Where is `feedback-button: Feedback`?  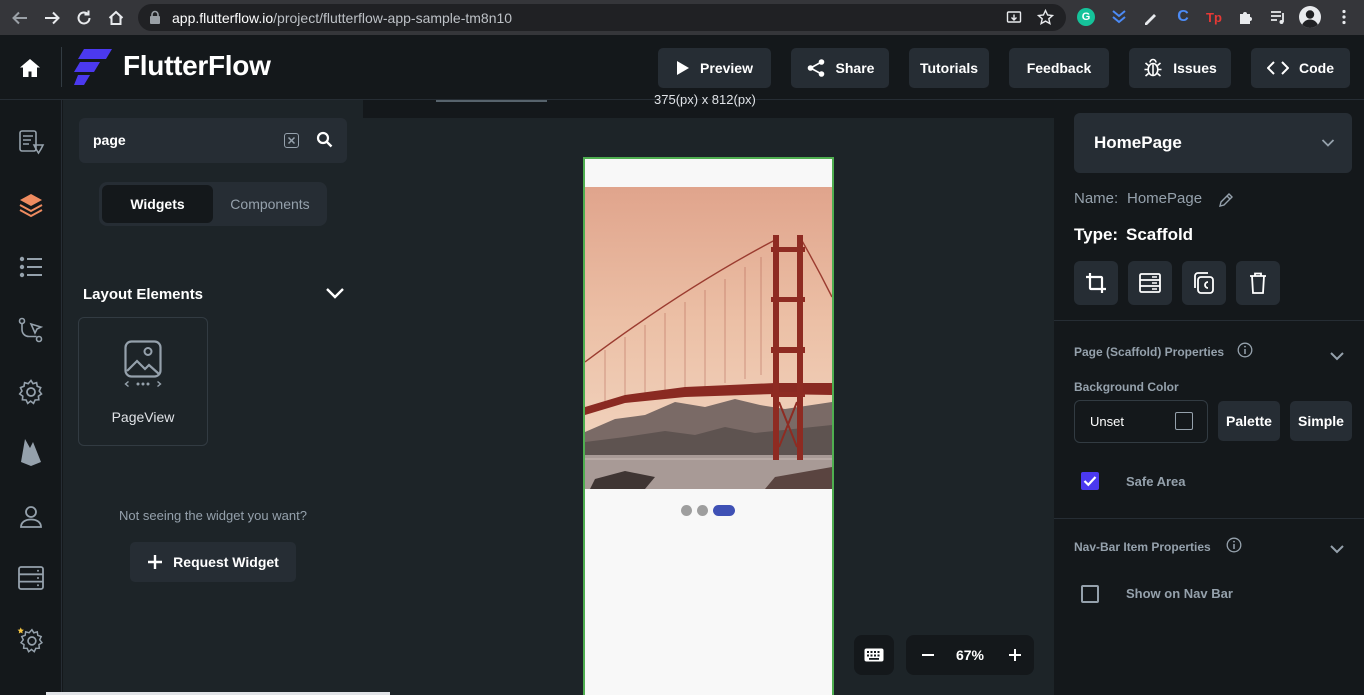 feedback-button: Feedback is located at coordinates (1059, 68).